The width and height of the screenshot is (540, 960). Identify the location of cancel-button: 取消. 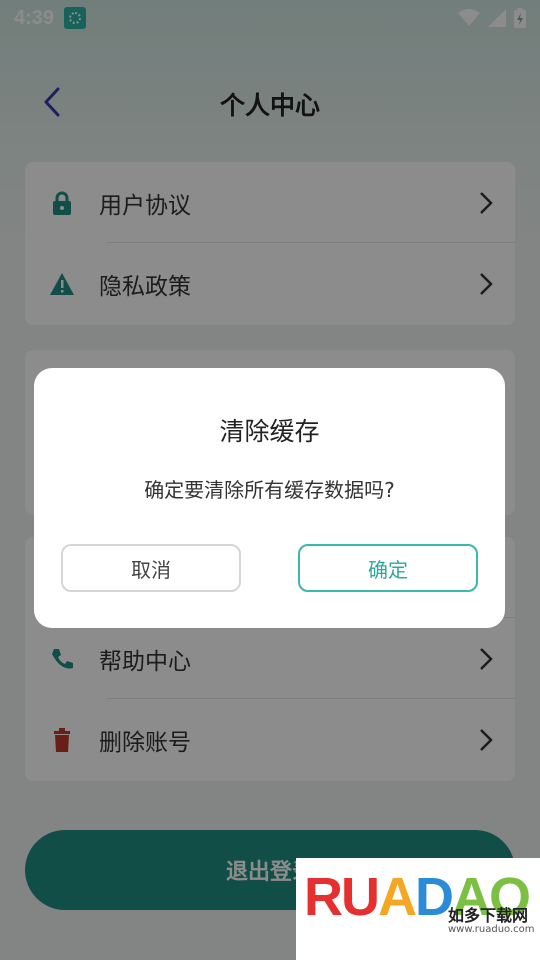
(151, 568).